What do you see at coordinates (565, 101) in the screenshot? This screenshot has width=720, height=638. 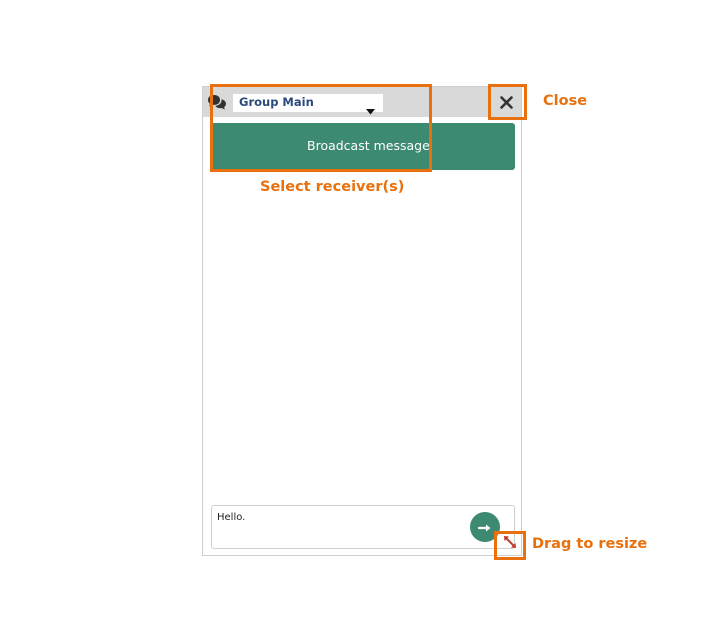 I see `close-annotation: Close` at bounding box center [565, 101].